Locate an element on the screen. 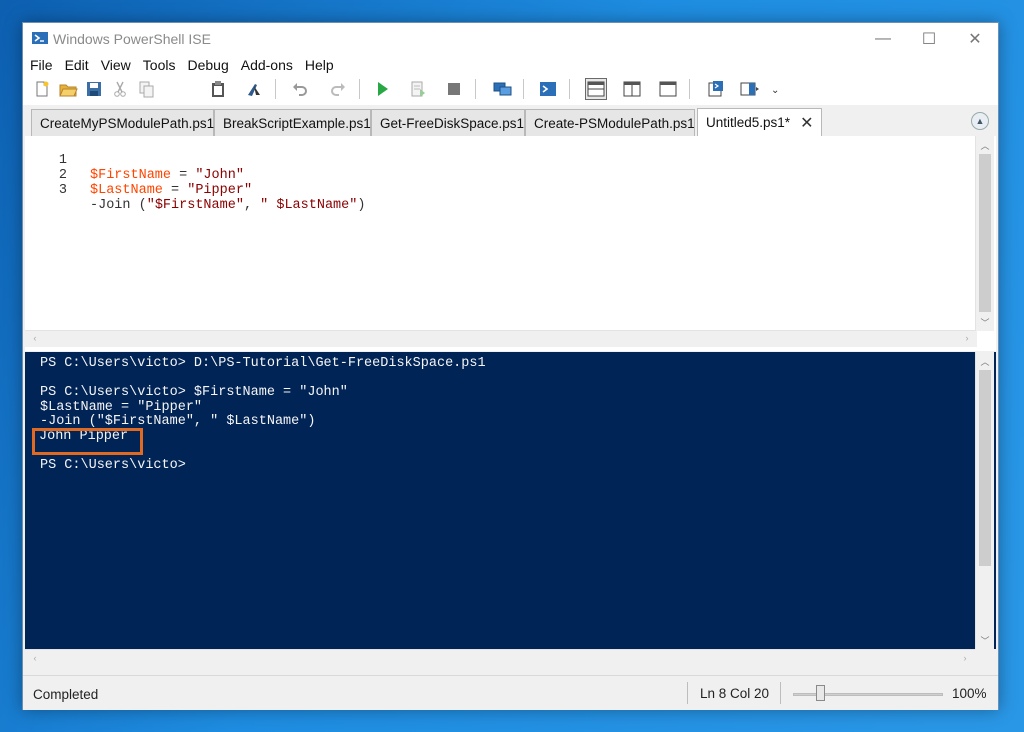 The image size is (1024, 732). open-folder-icon is located at coordinates (68, 89).